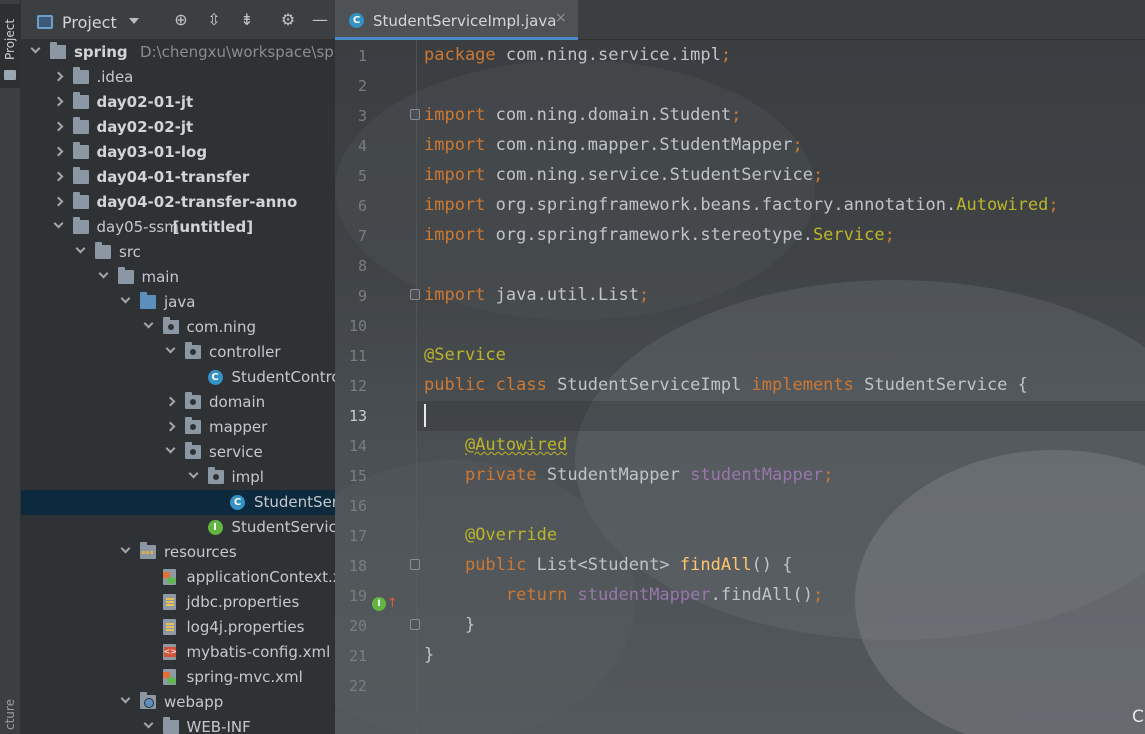 The image size is (1145, 734). What do you see at coordinates (429, 655) in the screenshot?
I see `code-token: }` at bounding box center [429, 655].